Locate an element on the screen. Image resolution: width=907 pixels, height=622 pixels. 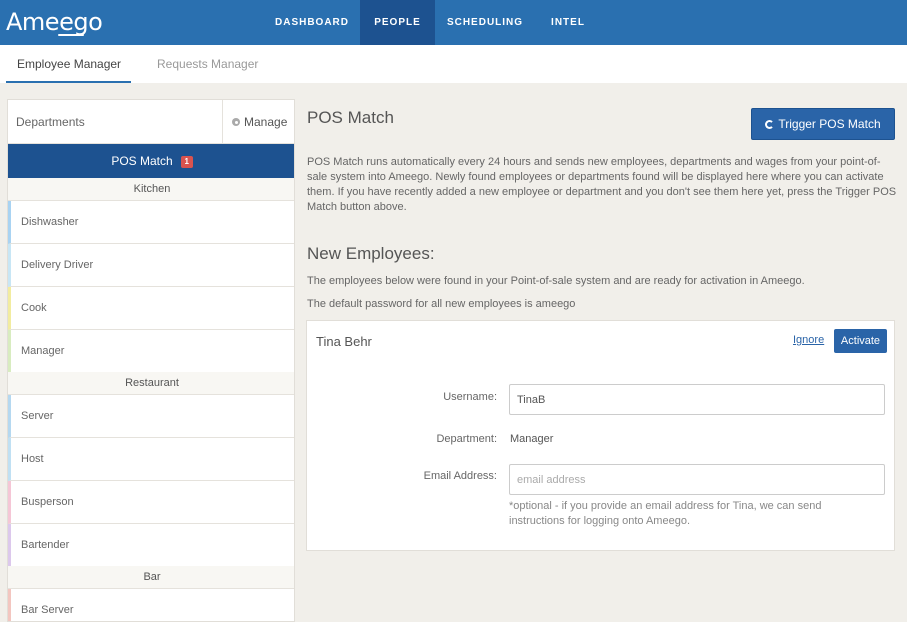
dept-server: Server is located at coordinates (151, 416).